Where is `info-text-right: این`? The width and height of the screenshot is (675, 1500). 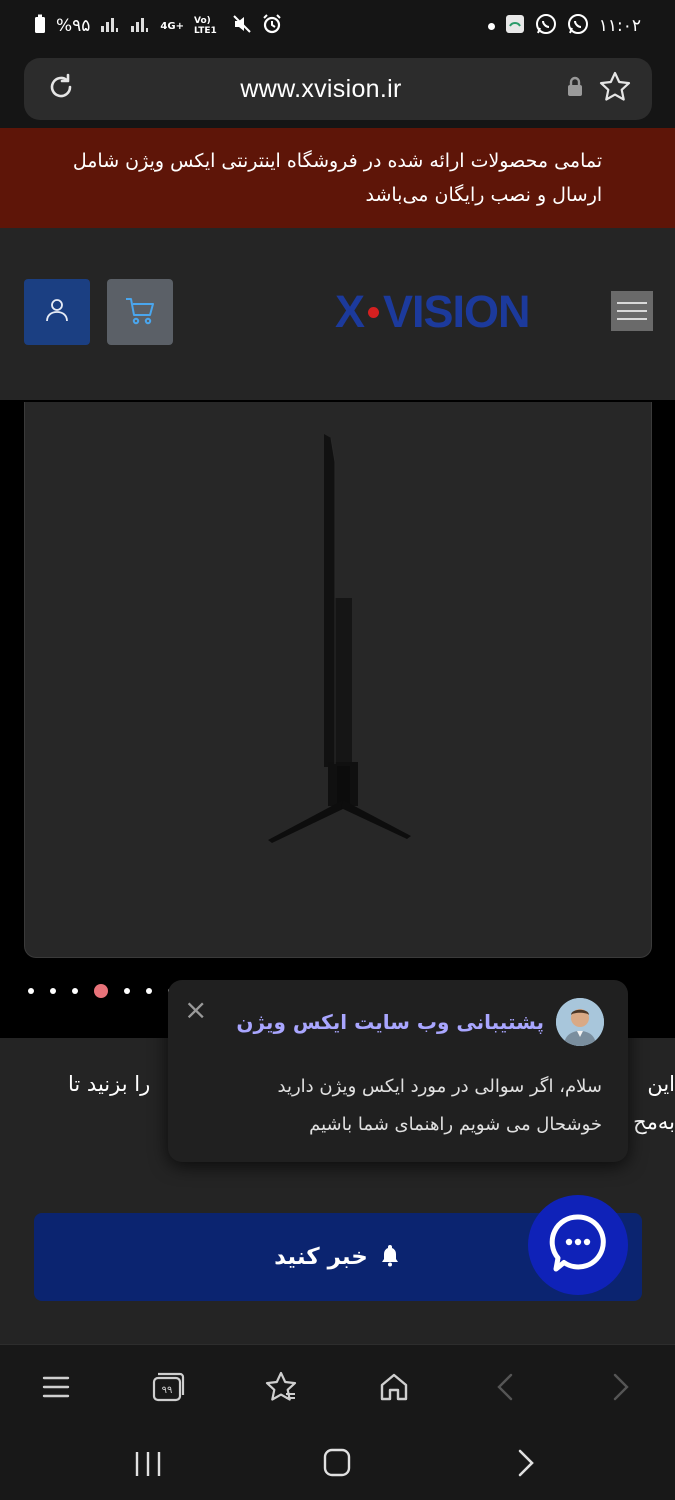 info-text-right: این is located at coordinates (661, 1084).